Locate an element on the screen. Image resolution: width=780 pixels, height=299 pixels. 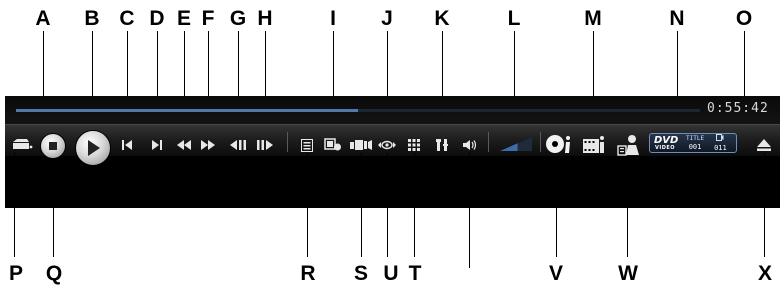
help-icon is located at coordinates (628, 145).